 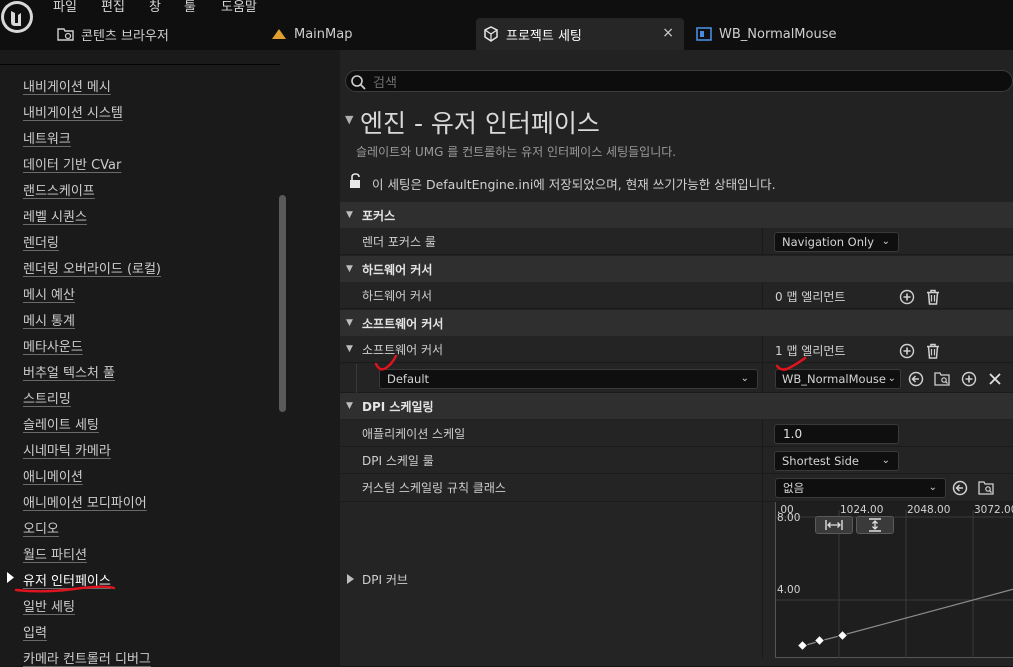 I want to click on sidebar-item-metasound: 메타사운드, so click(x=53, y=345).